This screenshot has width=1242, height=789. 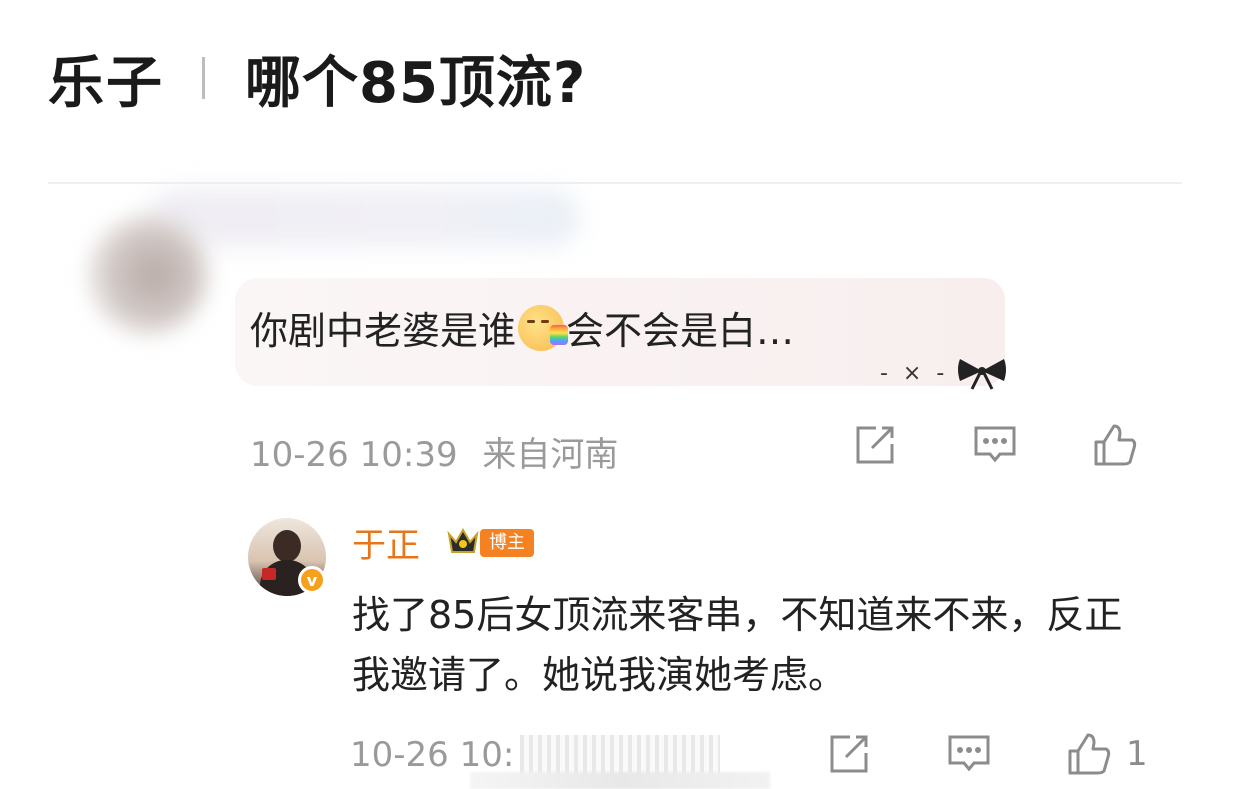 I want to click on comment-meta: 10-26 10:39 来自河南, so click(x=434, y=451).